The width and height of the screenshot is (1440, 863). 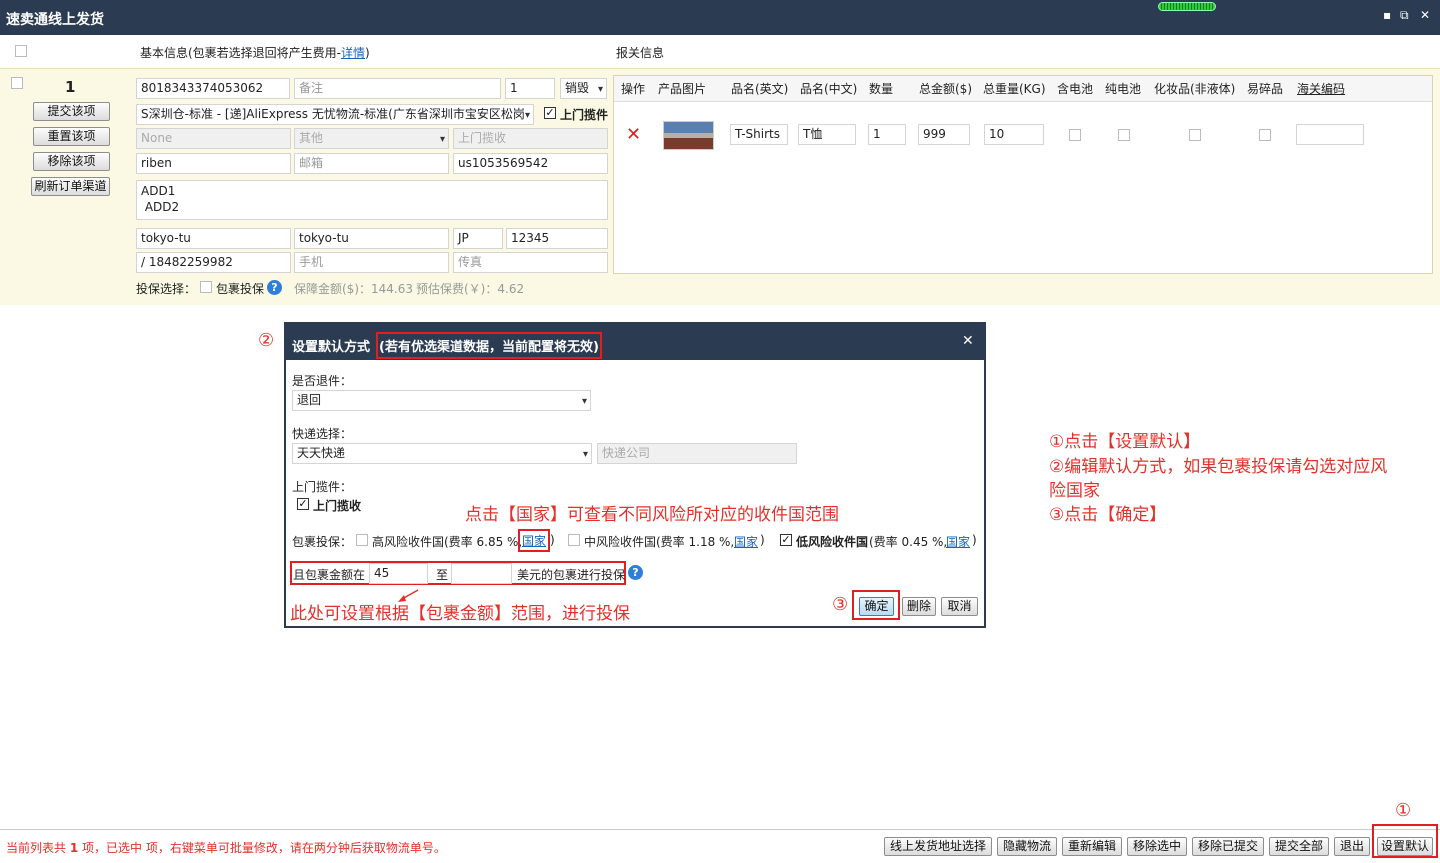 What do you see at coordinates (397, 88) in the screenshot?
I see `remark-input: 备注` at bounding box center [397, 88].